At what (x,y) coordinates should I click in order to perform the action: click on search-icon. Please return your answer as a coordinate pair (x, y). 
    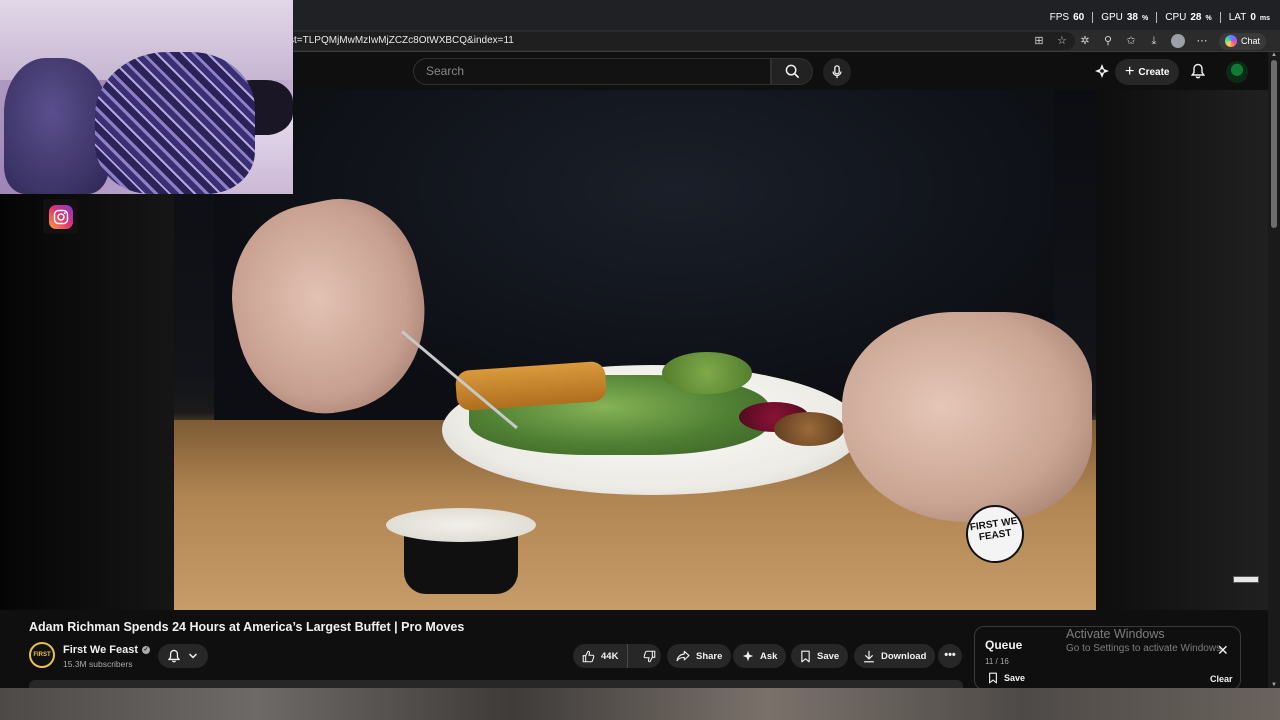
    Looking at the image, I should click on (792, 71).